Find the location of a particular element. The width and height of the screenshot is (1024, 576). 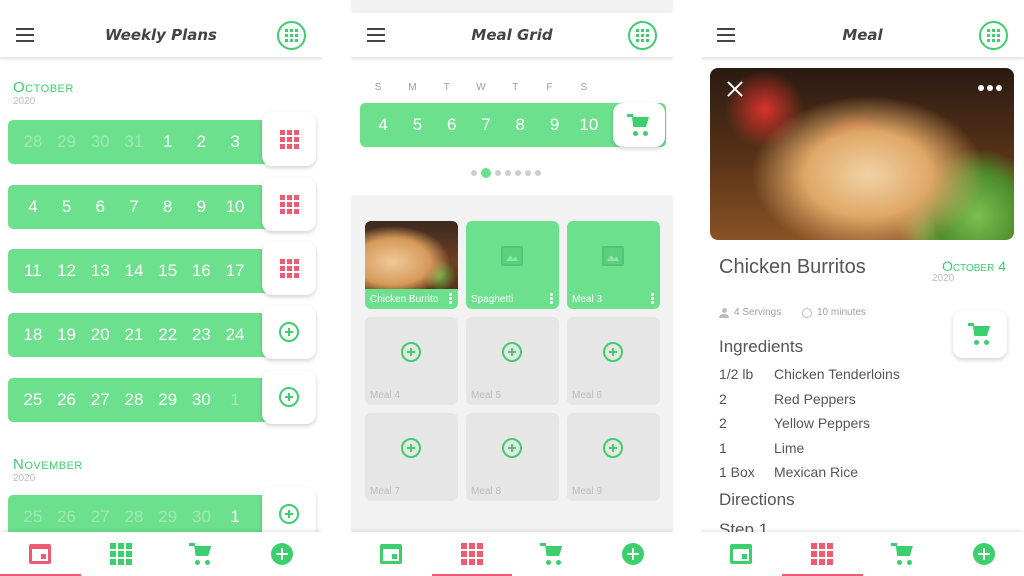

day-number: 30 is located at coordinates (201, 399).